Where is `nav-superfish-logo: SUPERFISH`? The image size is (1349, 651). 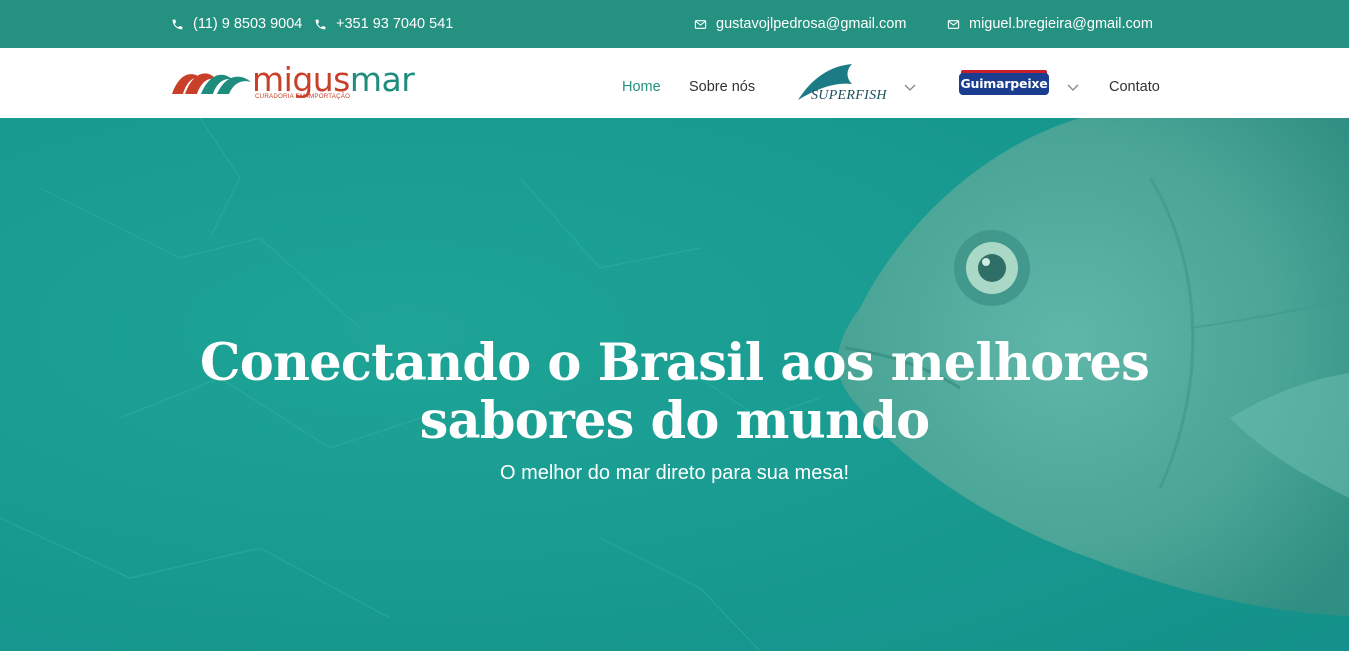
nav-superfish-logo: SUPERFISH is located at coordinates (842, 83).